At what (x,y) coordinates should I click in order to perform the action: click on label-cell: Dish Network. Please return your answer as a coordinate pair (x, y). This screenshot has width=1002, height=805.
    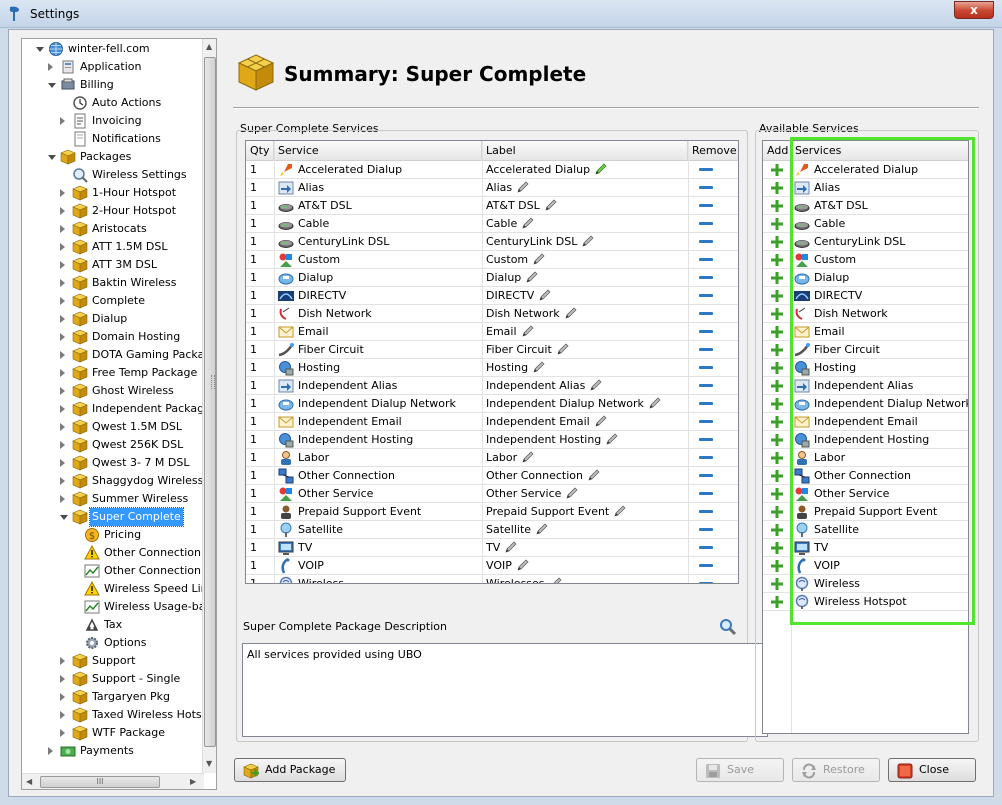
    Looking at the image, I should click on (586, 314).